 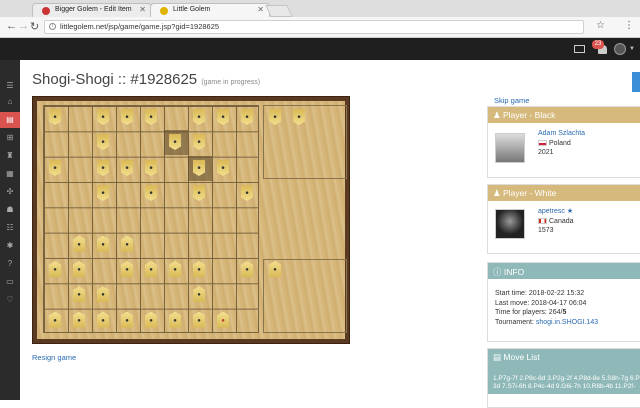 What do you see at coordinates (540, 293) in the screenshot?
I see `start-time: Start time: 2018-02-22 15:32` at bounding box center [540, 293].